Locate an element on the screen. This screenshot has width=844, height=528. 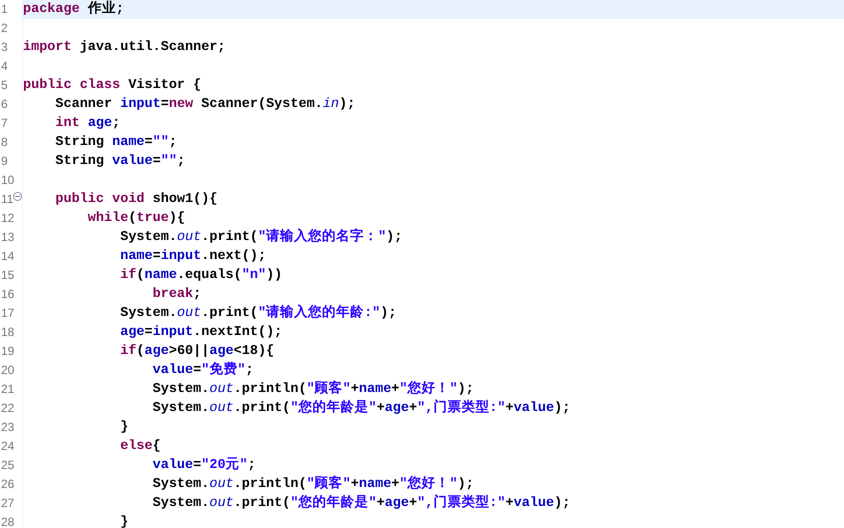
line-number: 15 is located at coordinates (7, 275).